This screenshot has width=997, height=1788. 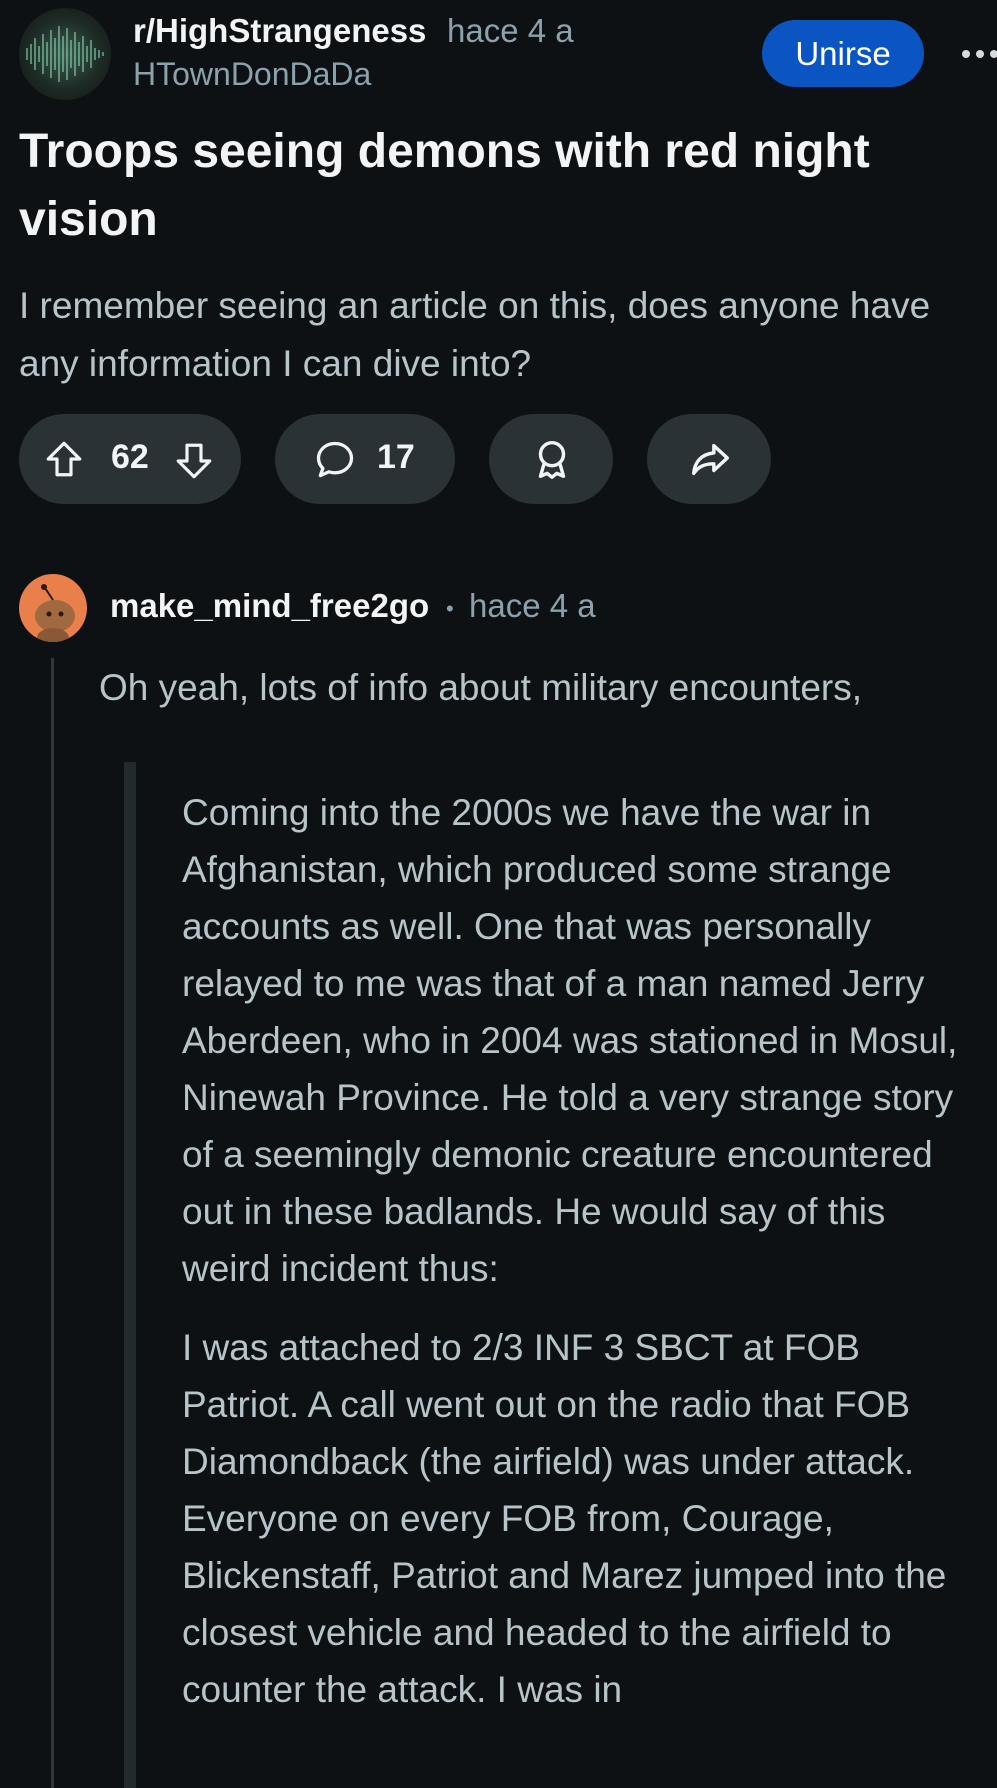 I want to click on blockquote-bar, so click(x=130, y=1275).